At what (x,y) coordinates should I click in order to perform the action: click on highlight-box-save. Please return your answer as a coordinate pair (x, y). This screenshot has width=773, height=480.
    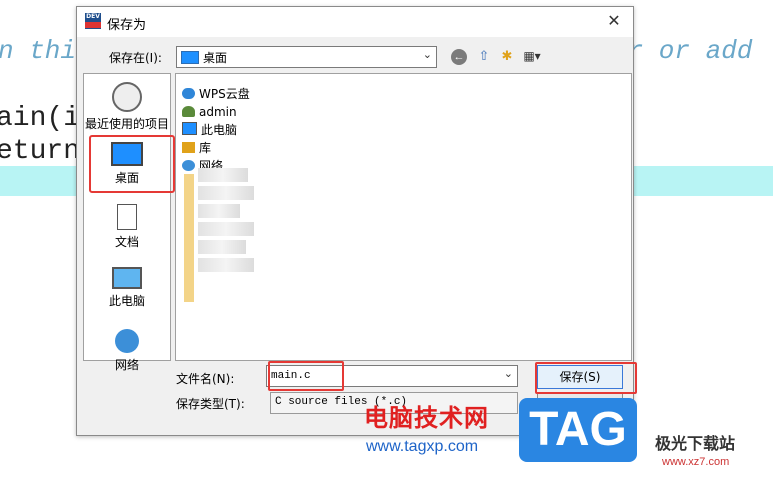
    Looking at the image, I should click on (586, 378).